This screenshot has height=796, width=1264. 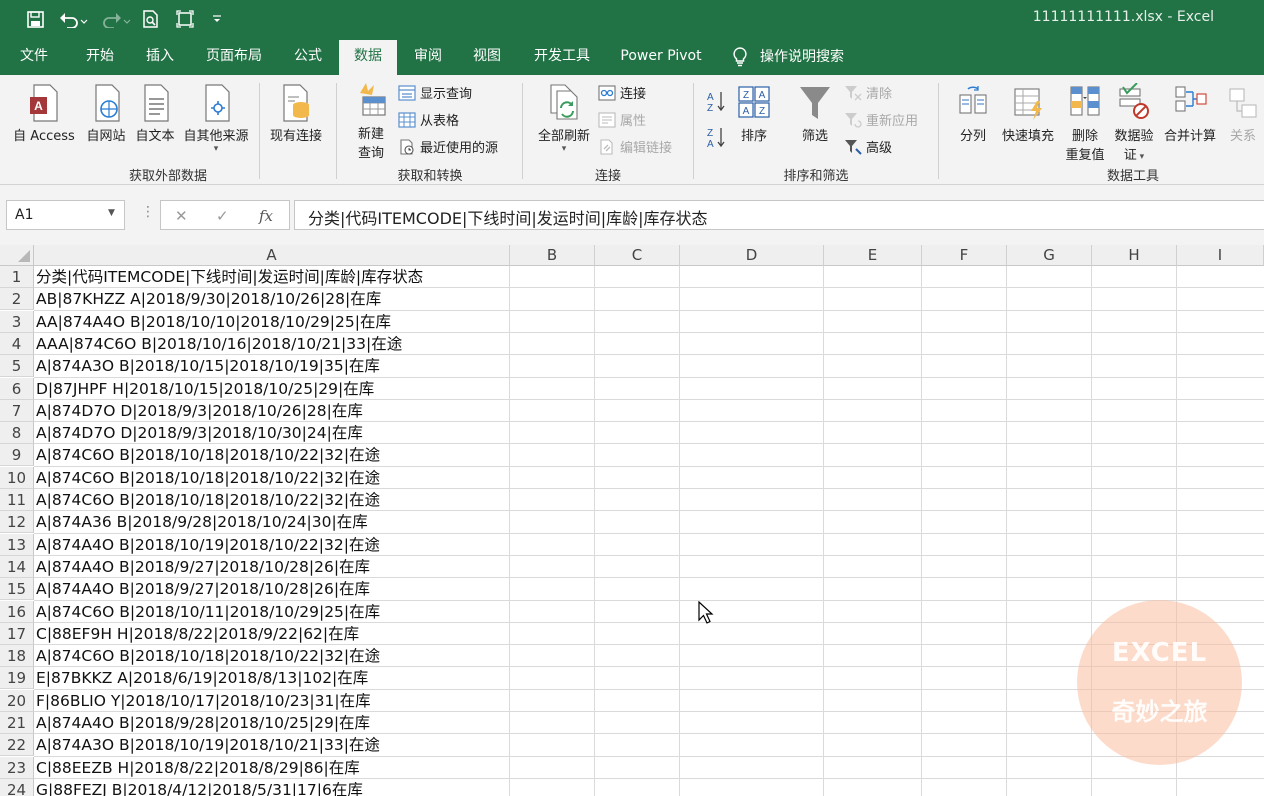 What do you see at coordinates (1085, 123) in the screenshot?
I see `remove-duplicates-button: 删除 重复值` at bounding box center [1085, 123].